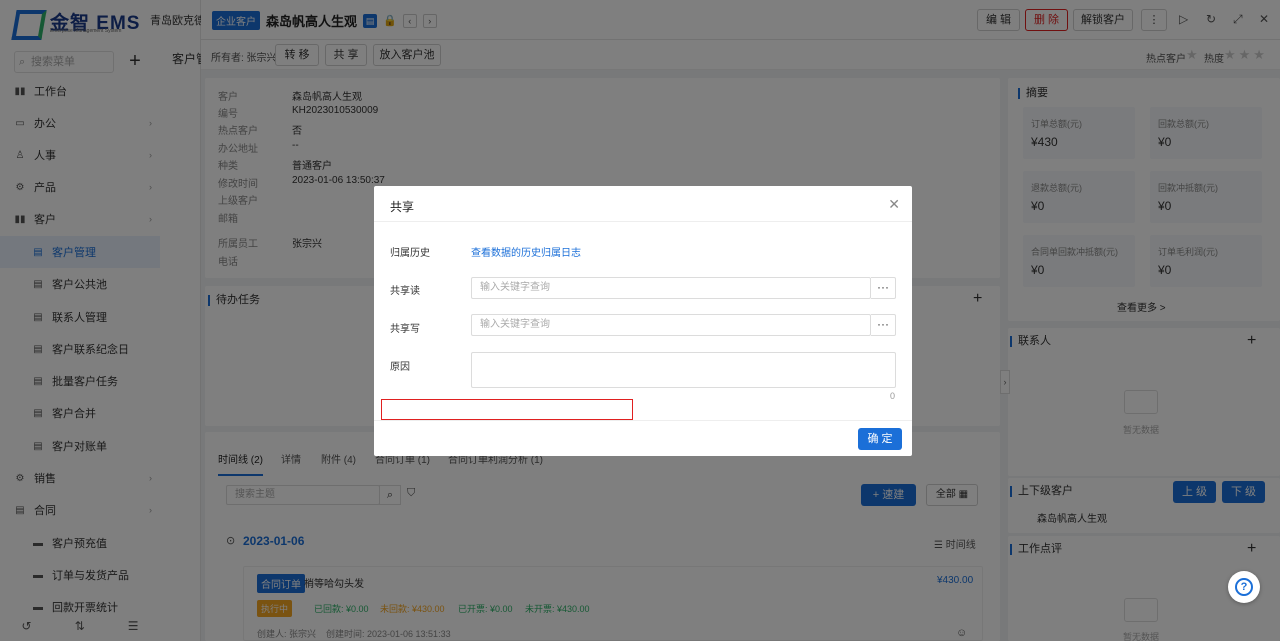 This screenshot has height=641, width=1280. What do you see at coordinates (643, 221) in the screenshot?
I see `dialog-divider` at bounding box center [643, 221].